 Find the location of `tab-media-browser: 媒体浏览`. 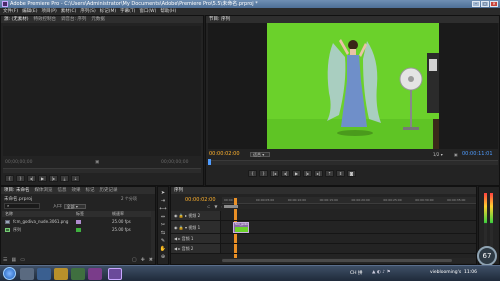

tab-media-browser: 媒体浏览 is located at coordinates (43, 190).